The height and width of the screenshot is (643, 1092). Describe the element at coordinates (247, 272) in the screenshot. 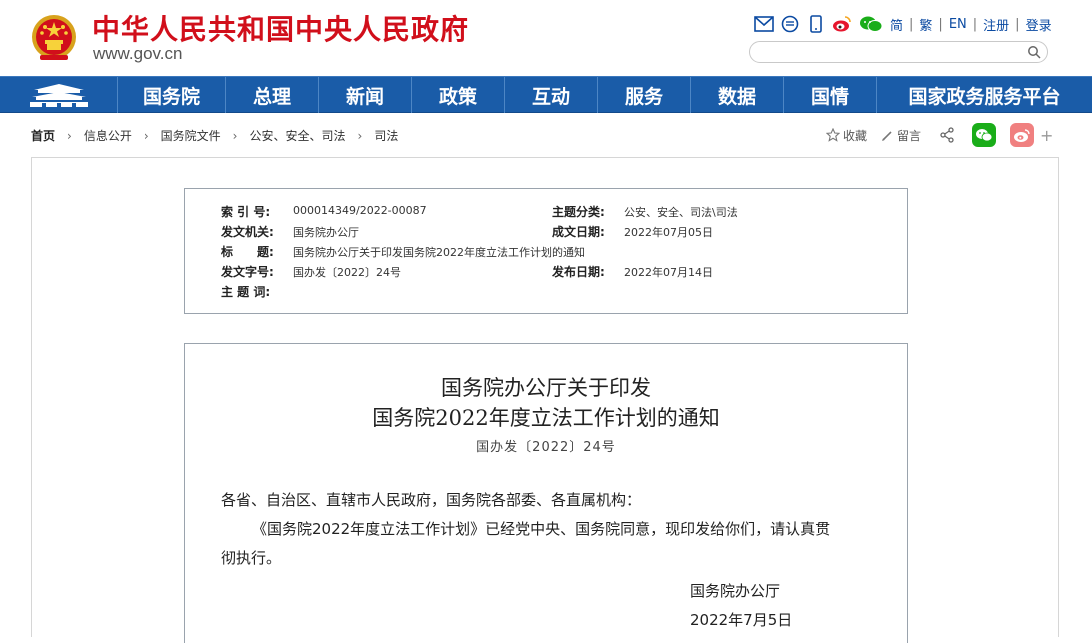

I see `doc-no-label: 发文字号:` at that location.